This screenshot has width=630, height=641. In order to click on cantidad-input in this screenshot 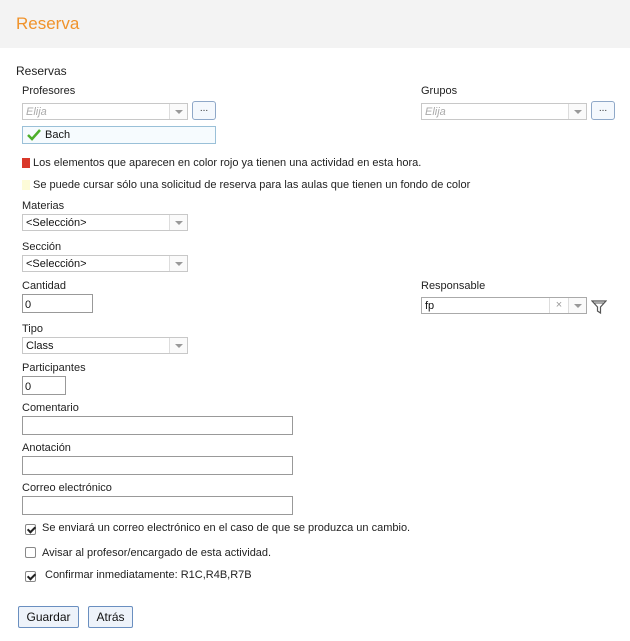, I will do `click(57, 303)`.